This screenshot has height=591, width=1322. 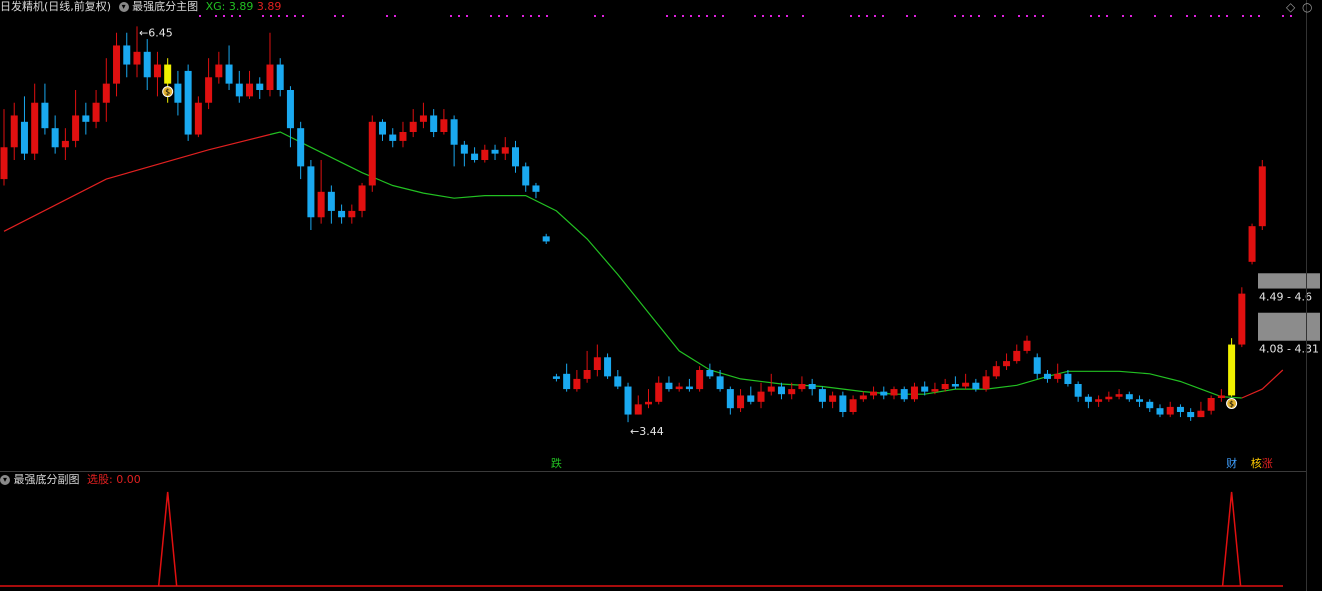 What do you see at coordinates (167, 92) in the screenshot?
I see `money-bag-symbol-0: $` at bounding box center [167, 92].